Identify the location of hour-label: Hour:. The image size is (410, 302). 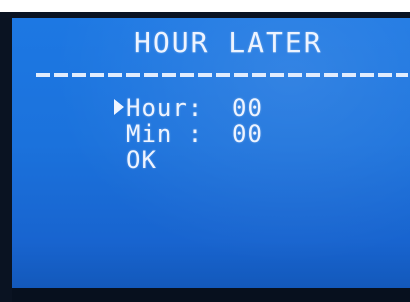
(165, 108).